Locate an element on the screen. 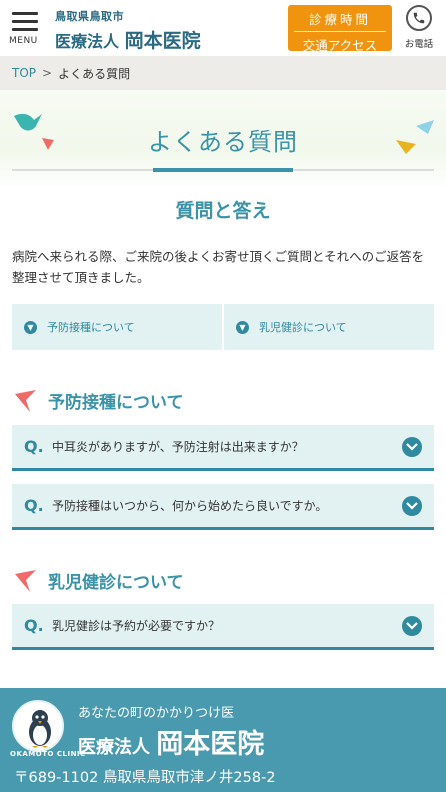  faq-question-row: Q. 中耳炎がありますが、予防注射は出来ますか？ is located at coordinates (223, 448).